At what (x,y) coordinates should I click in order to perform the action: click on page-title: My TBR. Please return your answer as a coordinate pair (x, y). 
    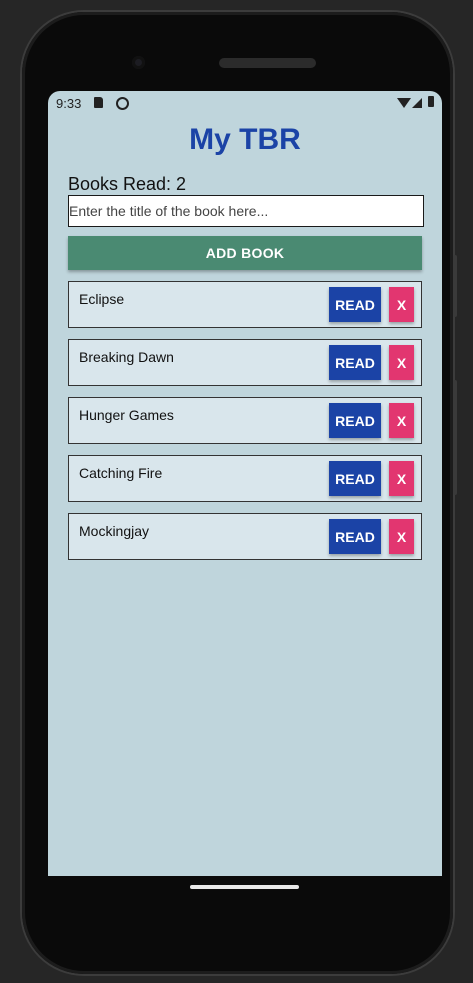
    Looking at the image, I should click on (245, 139).